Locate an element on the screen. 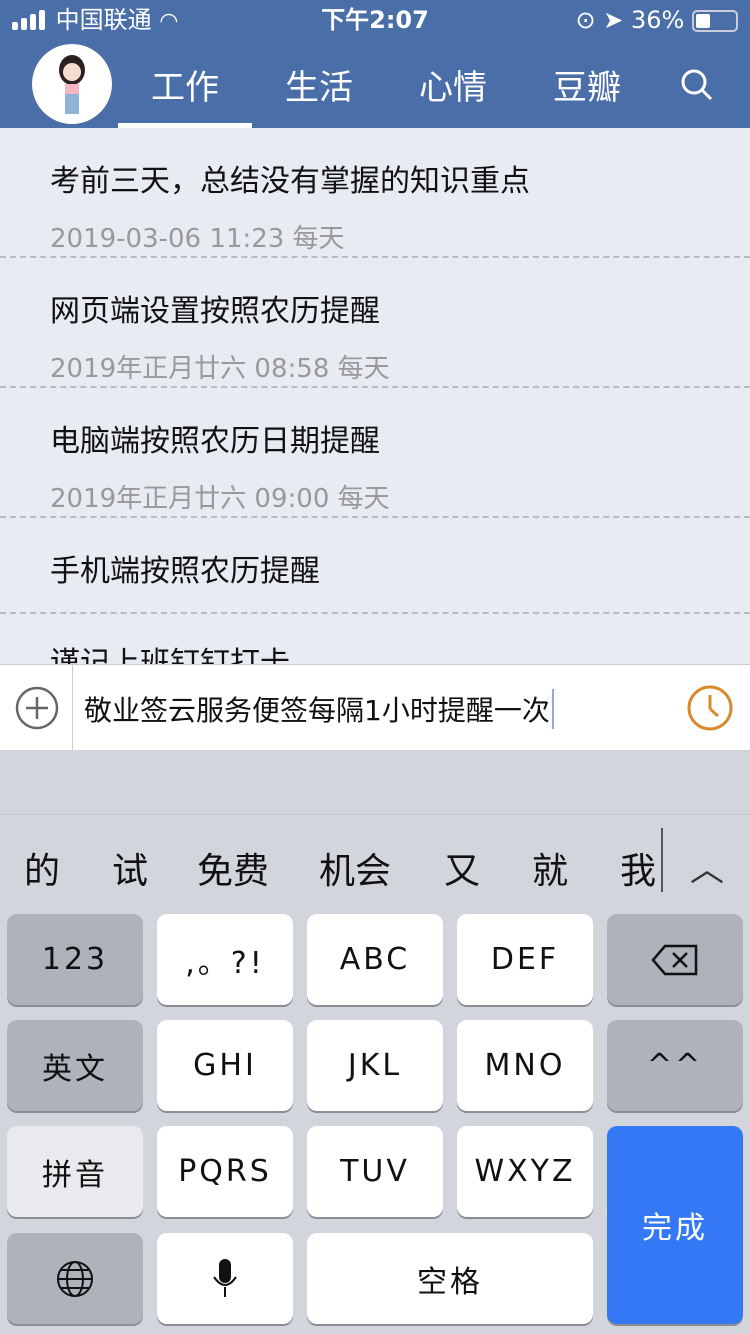 This screenshot has width=750, height=1334. tab-douban: 豆瓣 is located at coordinates (587, 84).